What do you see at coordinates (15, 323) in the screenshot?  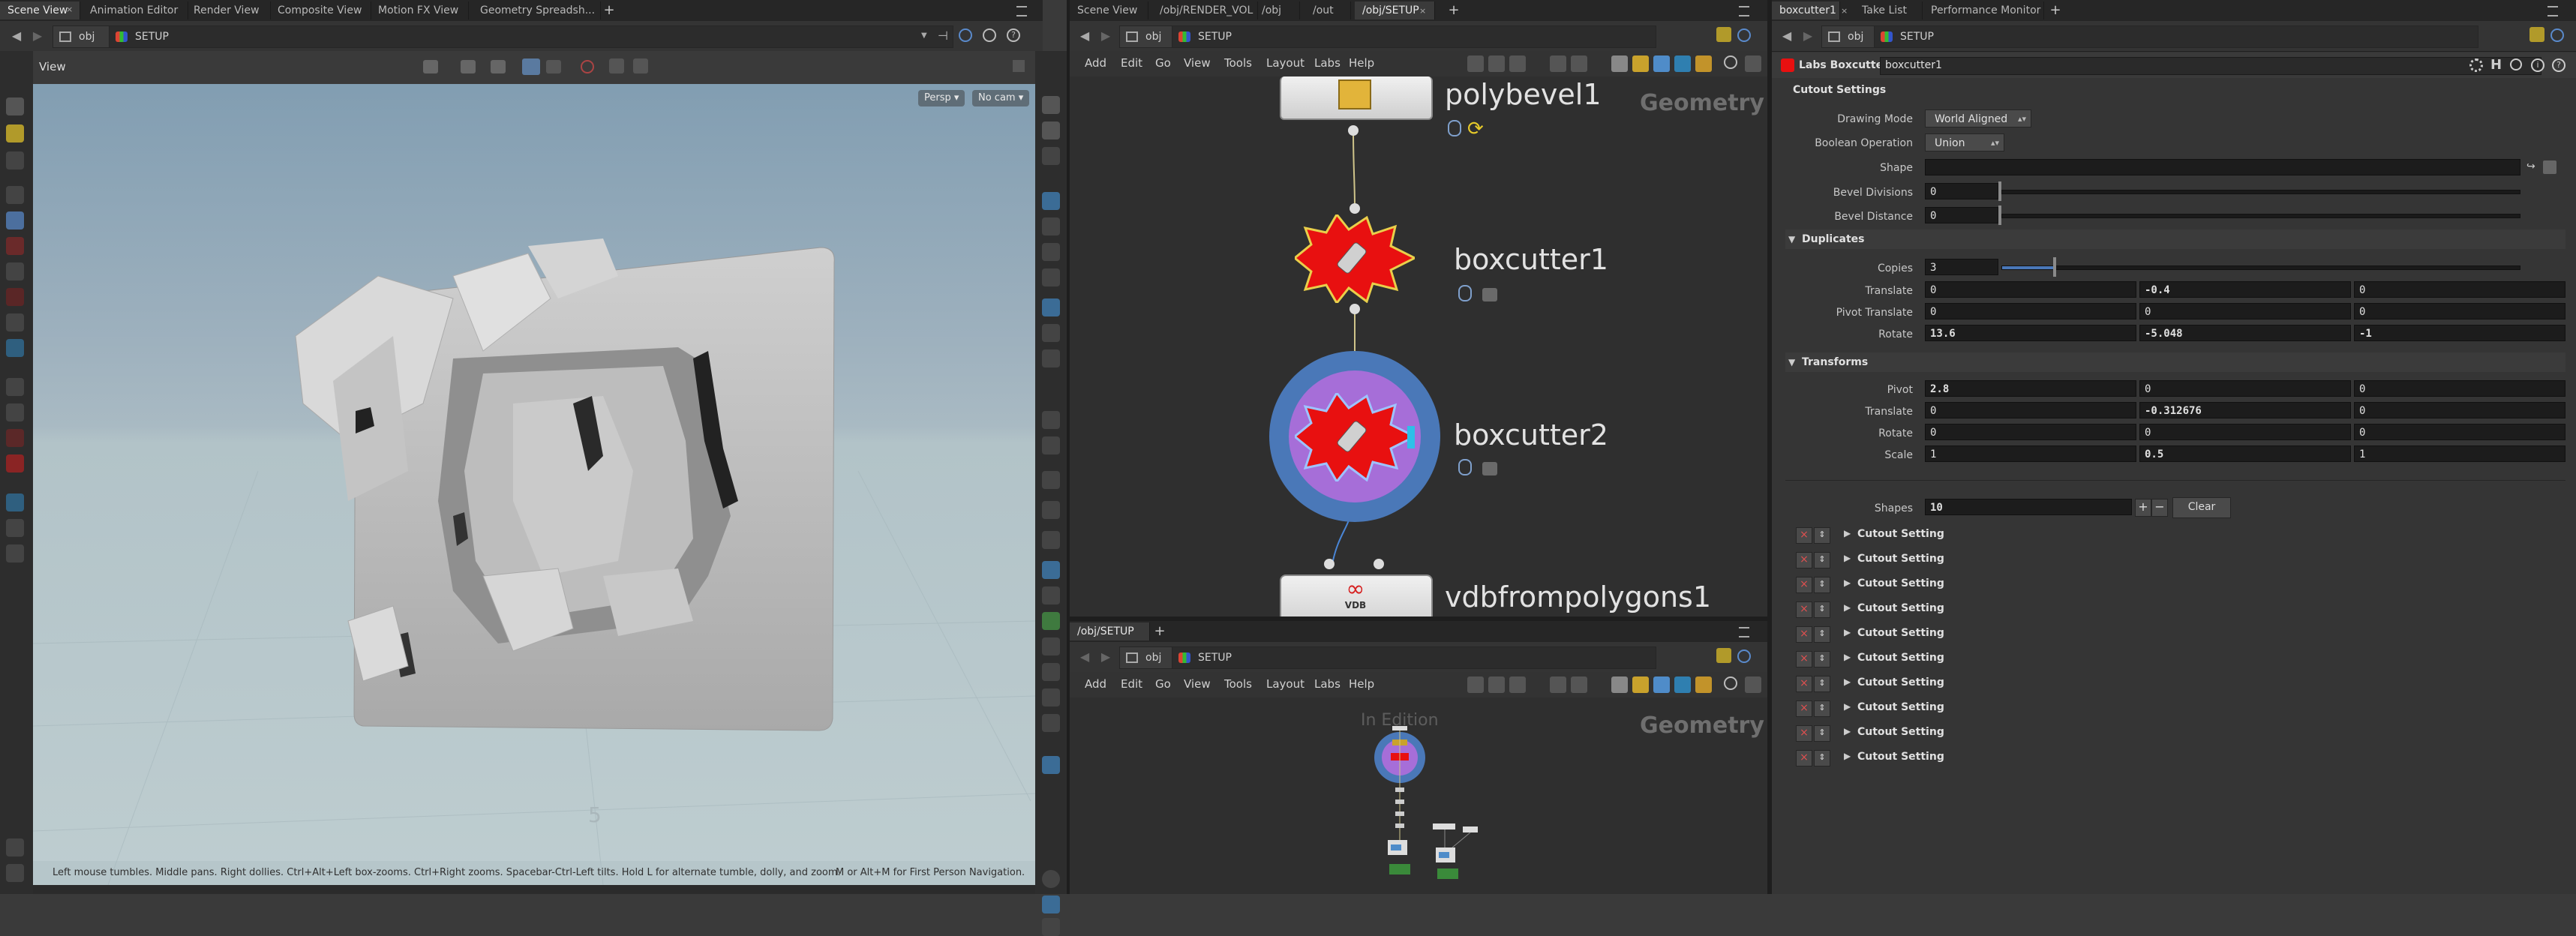 I see `grid-snap-icon` at bounding box center [15, 323].